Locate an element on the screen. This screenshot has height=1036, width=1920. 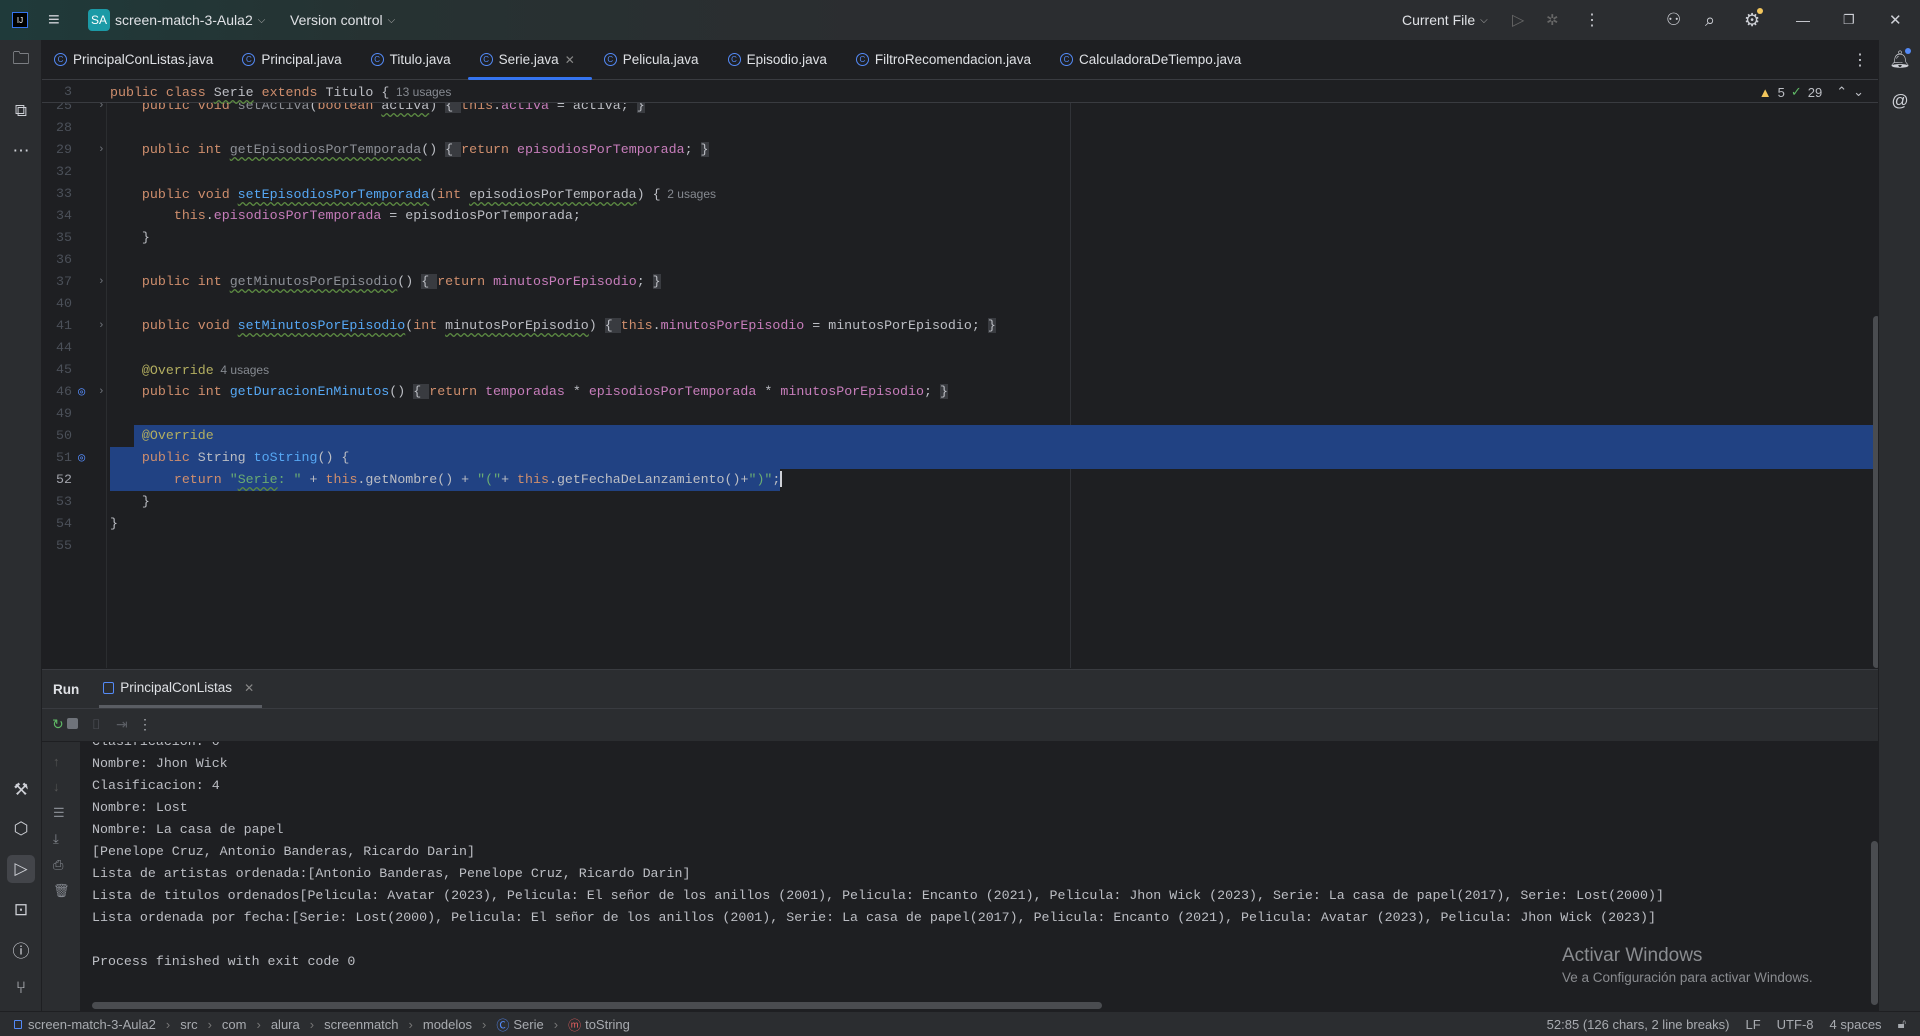
console-vertical-scrollbar is located at coordinates (1874, 923).